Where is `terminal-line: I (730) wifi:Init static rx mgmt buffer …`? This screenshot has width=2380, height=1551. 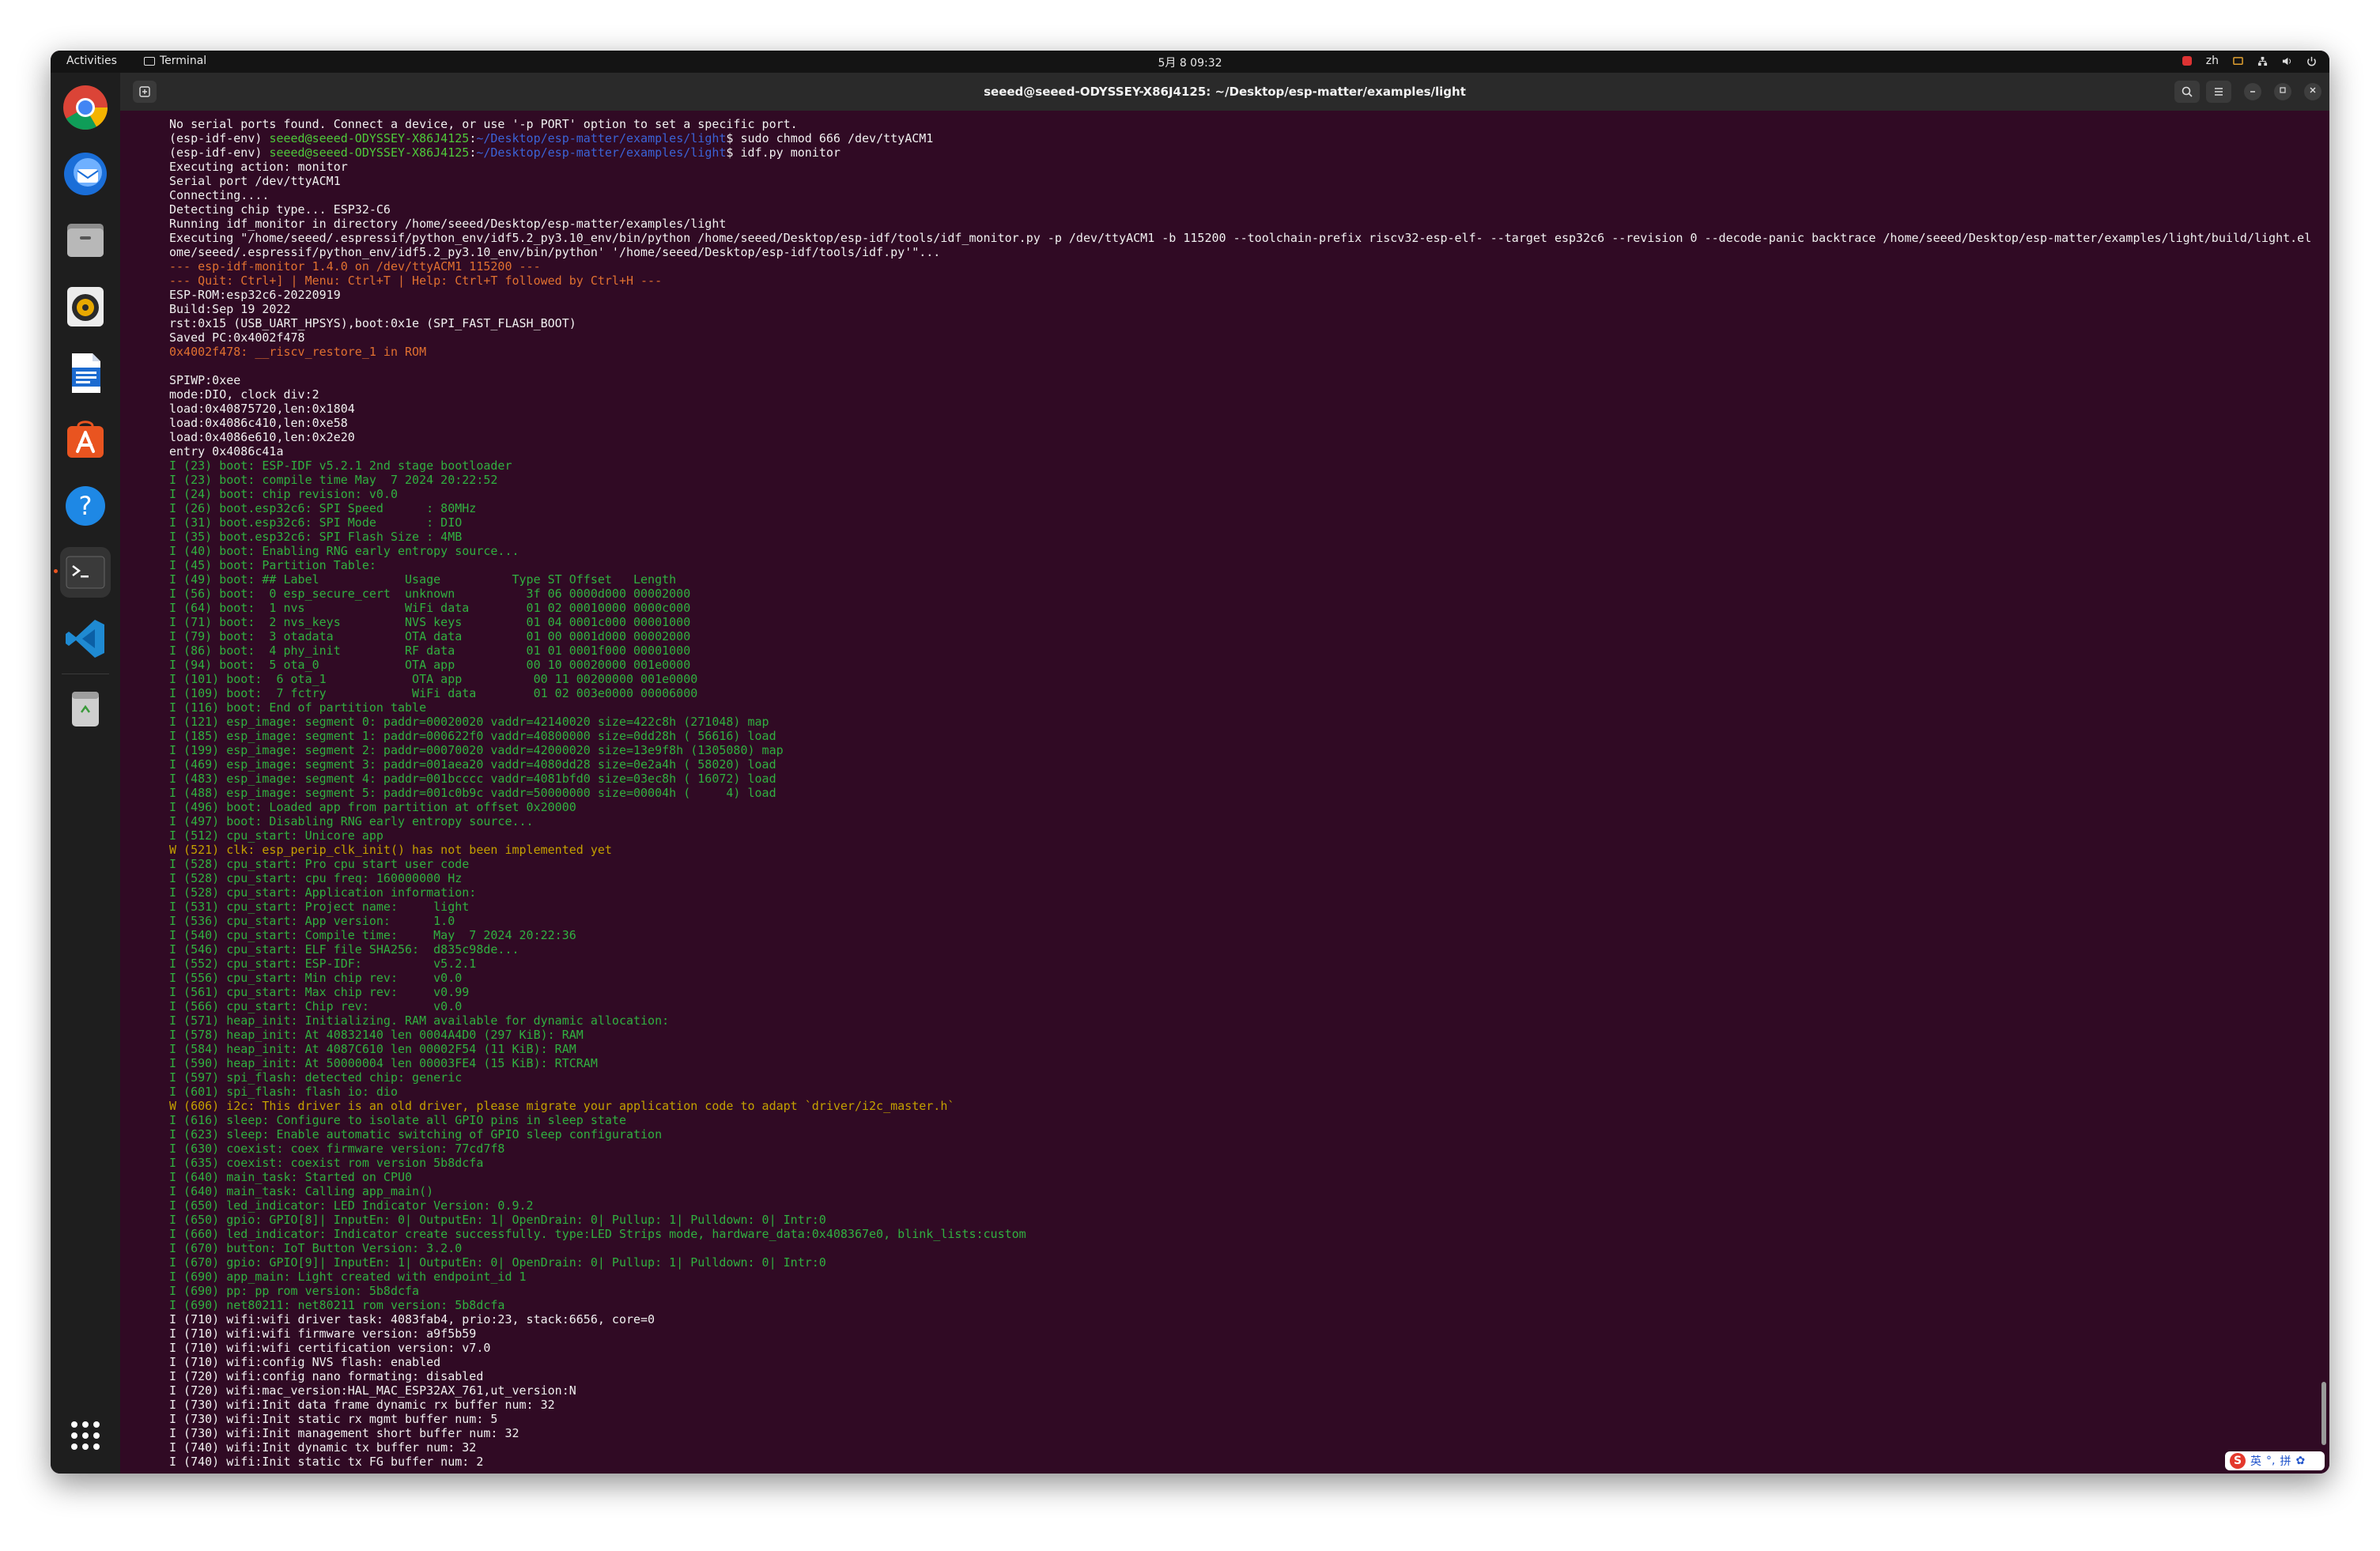
terminal-line: I (730) wifi:Init static rx mgmt buffer … is located at coordinates (333, 1419).